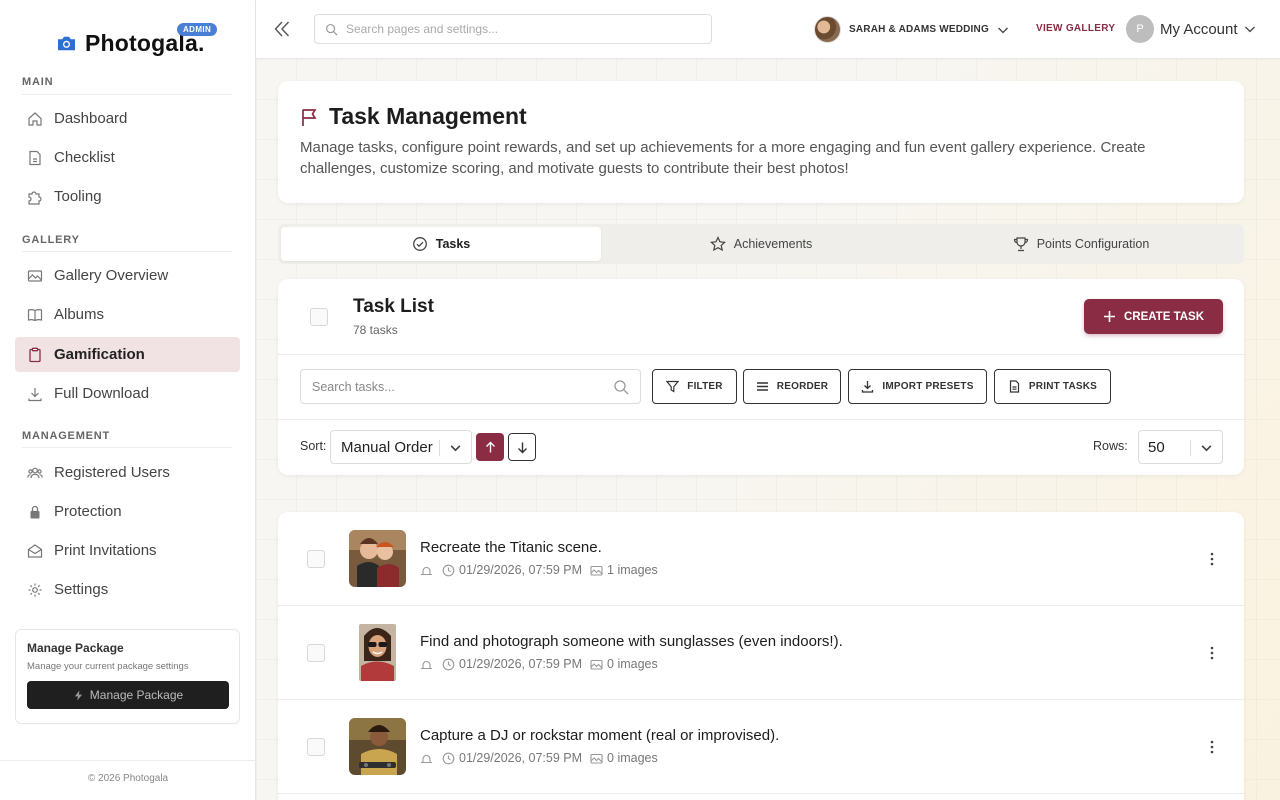 This screenshot has width=1280, height=800. I want to click on filter-label: FILTER, so click(705, 386).